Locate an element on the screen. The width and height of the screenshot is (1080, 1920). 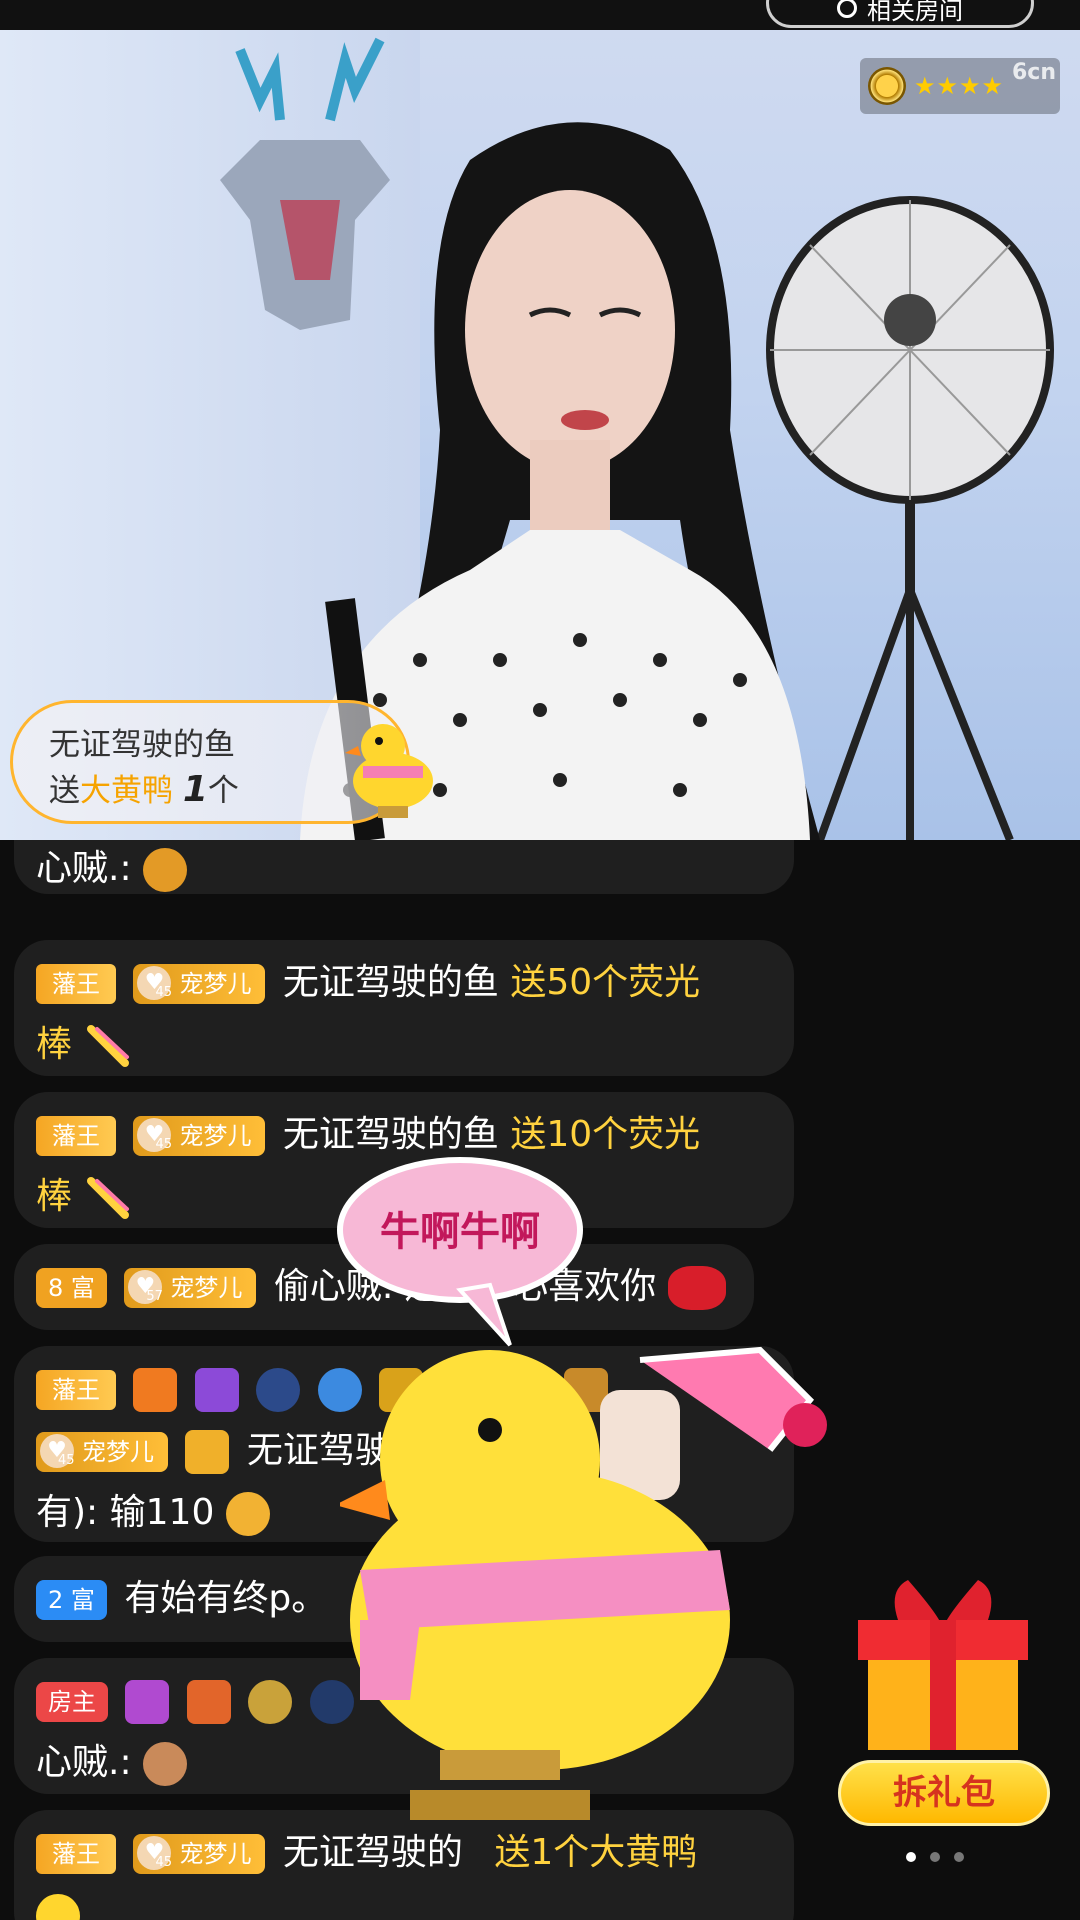
sad-face-icon is located at coordinates (247, 1514).